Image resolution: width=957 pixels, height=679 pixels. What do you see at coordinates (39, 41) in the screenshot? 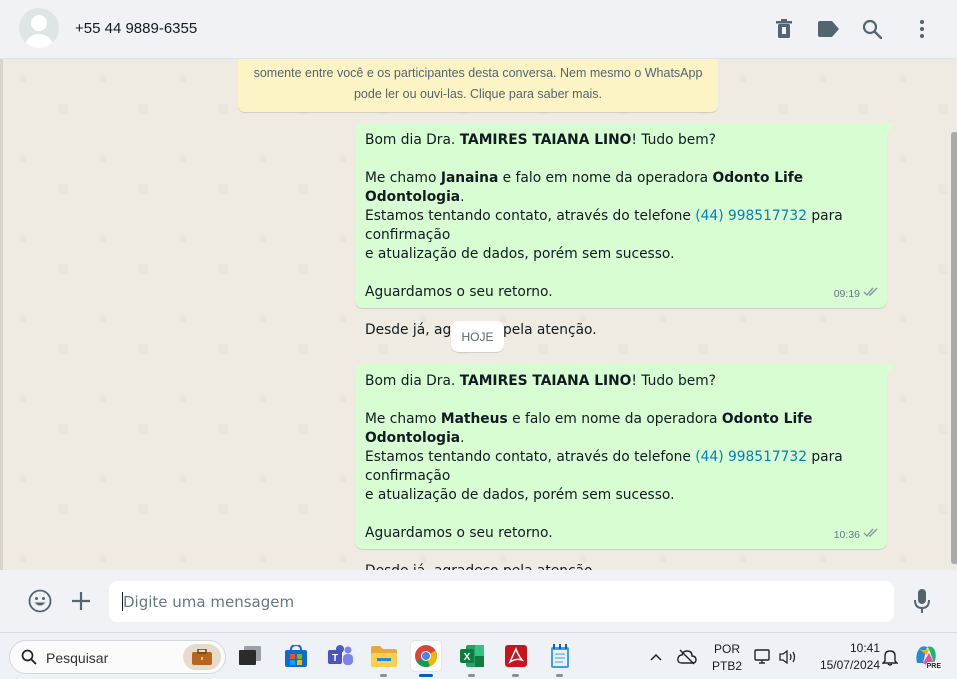
I see `avatar-body` at bounding box center [39, 41].